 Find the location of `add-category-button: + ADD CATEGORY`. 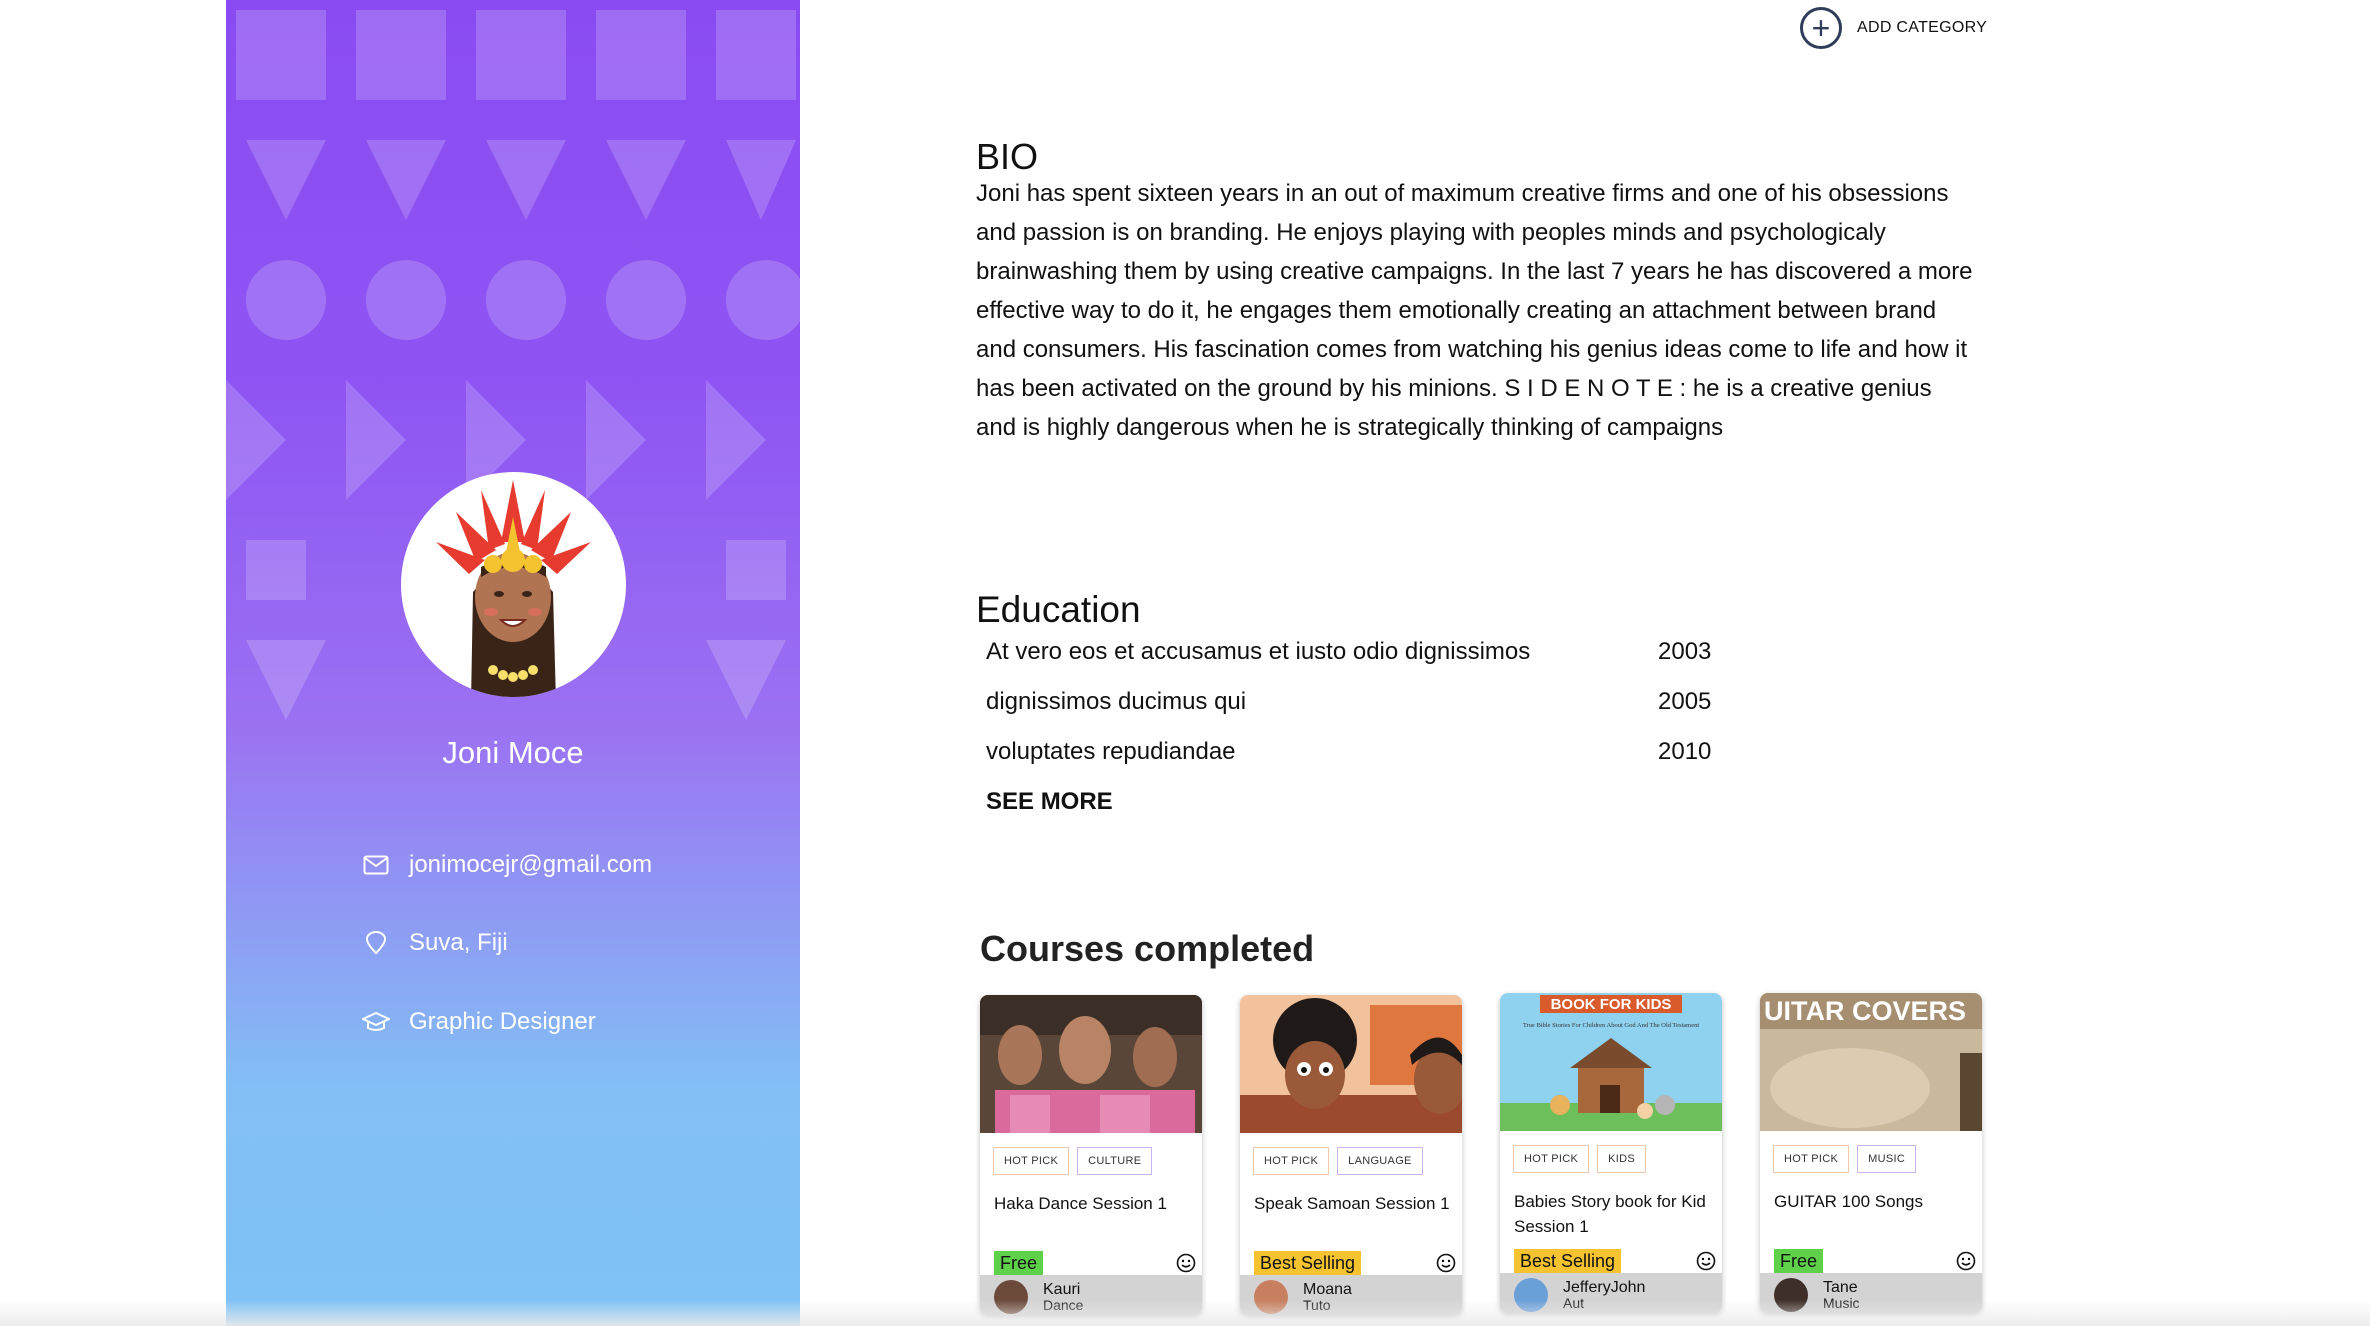

add-category-button: + ADD CATEGORY is located at coordinates (1893, 28).